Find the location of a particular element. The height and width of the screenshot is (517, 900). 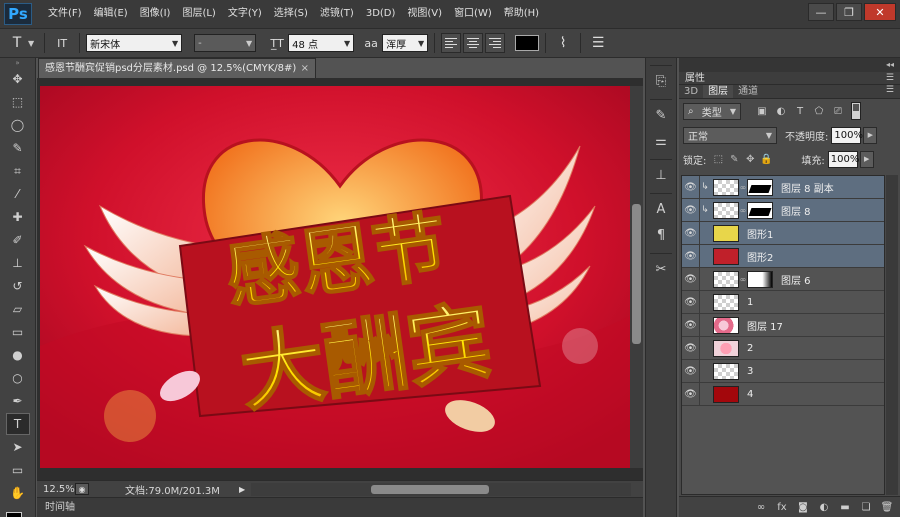

status-arrow-icon: ▶ is located at coordinates (242, 489).